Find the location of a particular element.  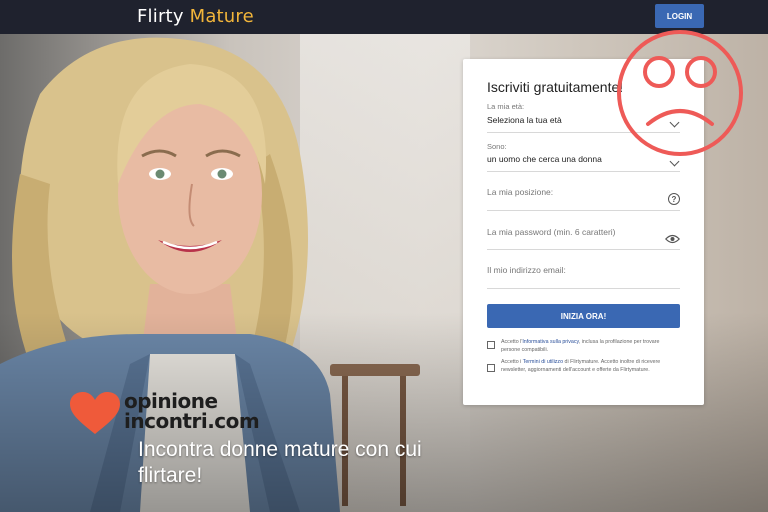

terms-of-use-link: Termini di utilizzo is located at coordinates (543, 362).